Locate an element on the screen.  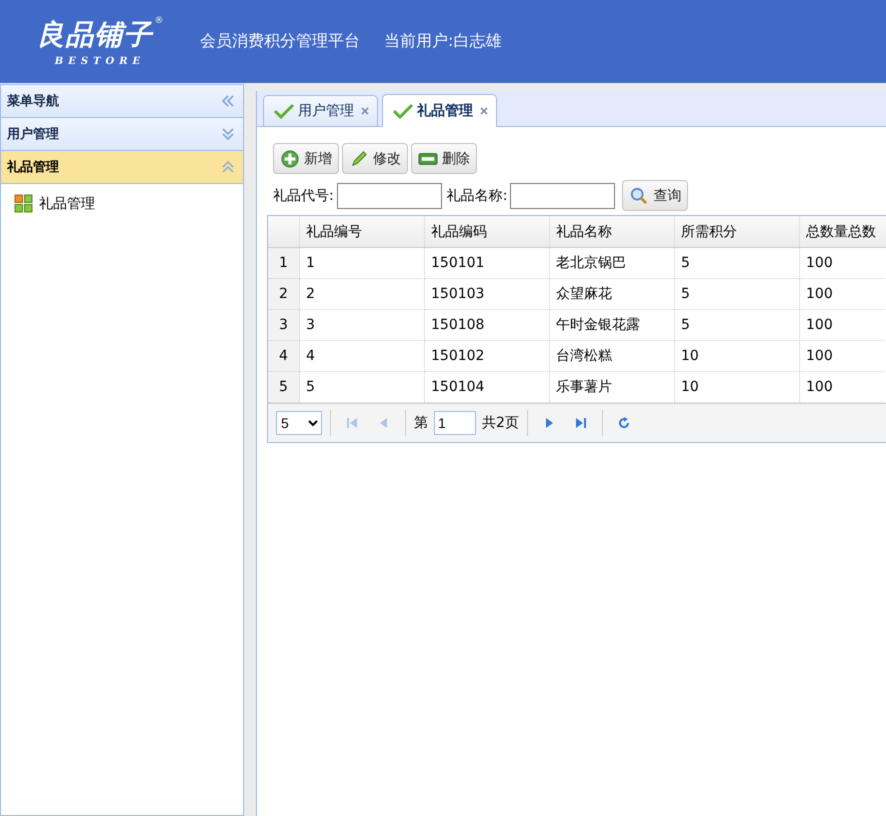
page-size-select: 5 is located at coordinates (299, 423).